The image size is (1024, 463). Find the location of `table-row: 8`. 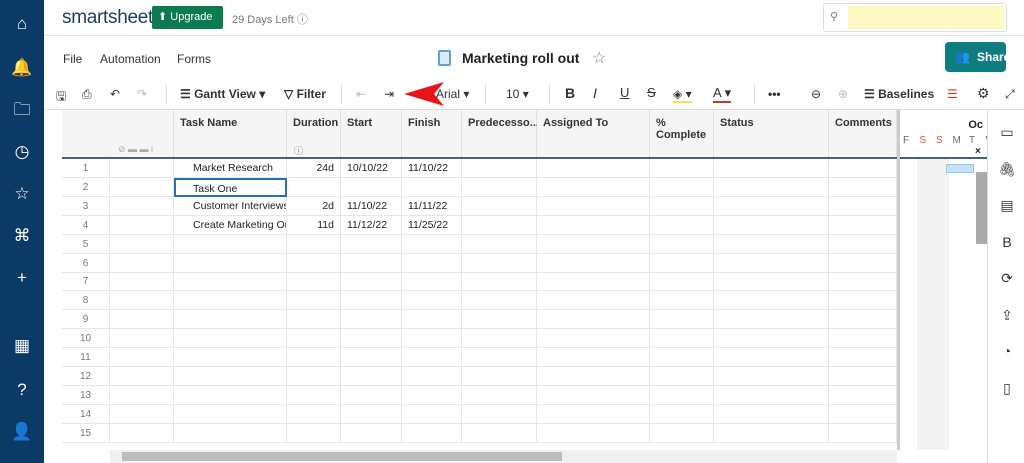

table-row: 8 is located at coordinates (479, 301).